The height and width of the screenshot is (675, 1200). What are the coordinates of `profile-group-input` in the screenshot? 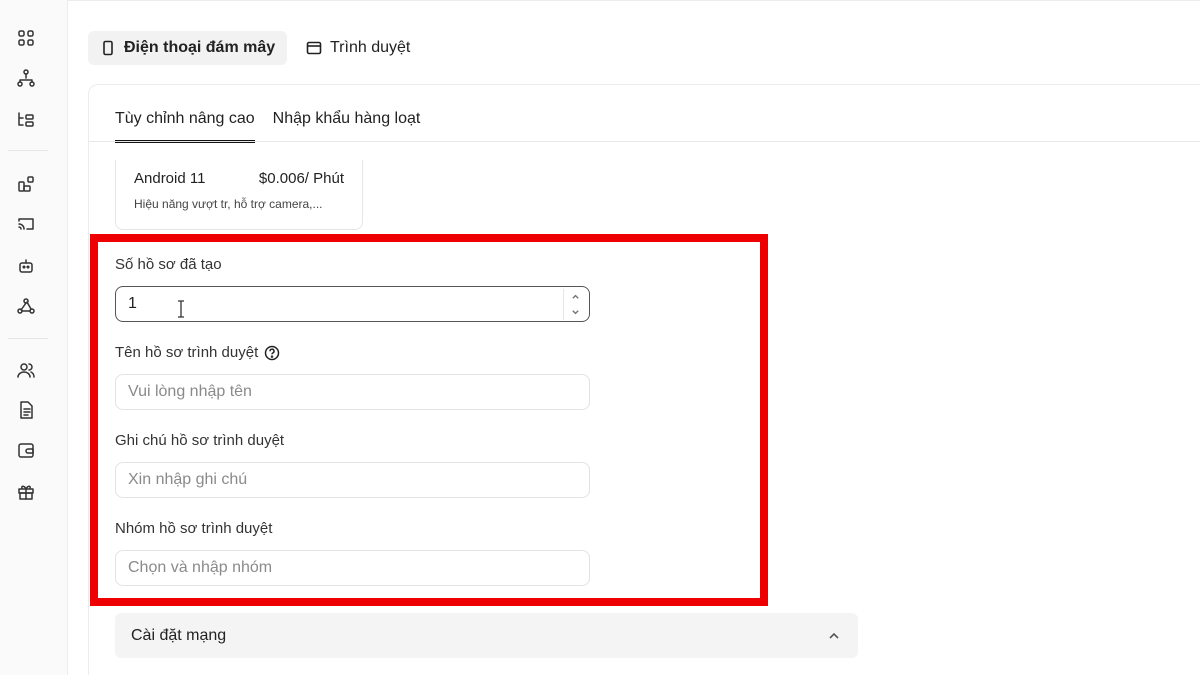 It's located at (352, 568).